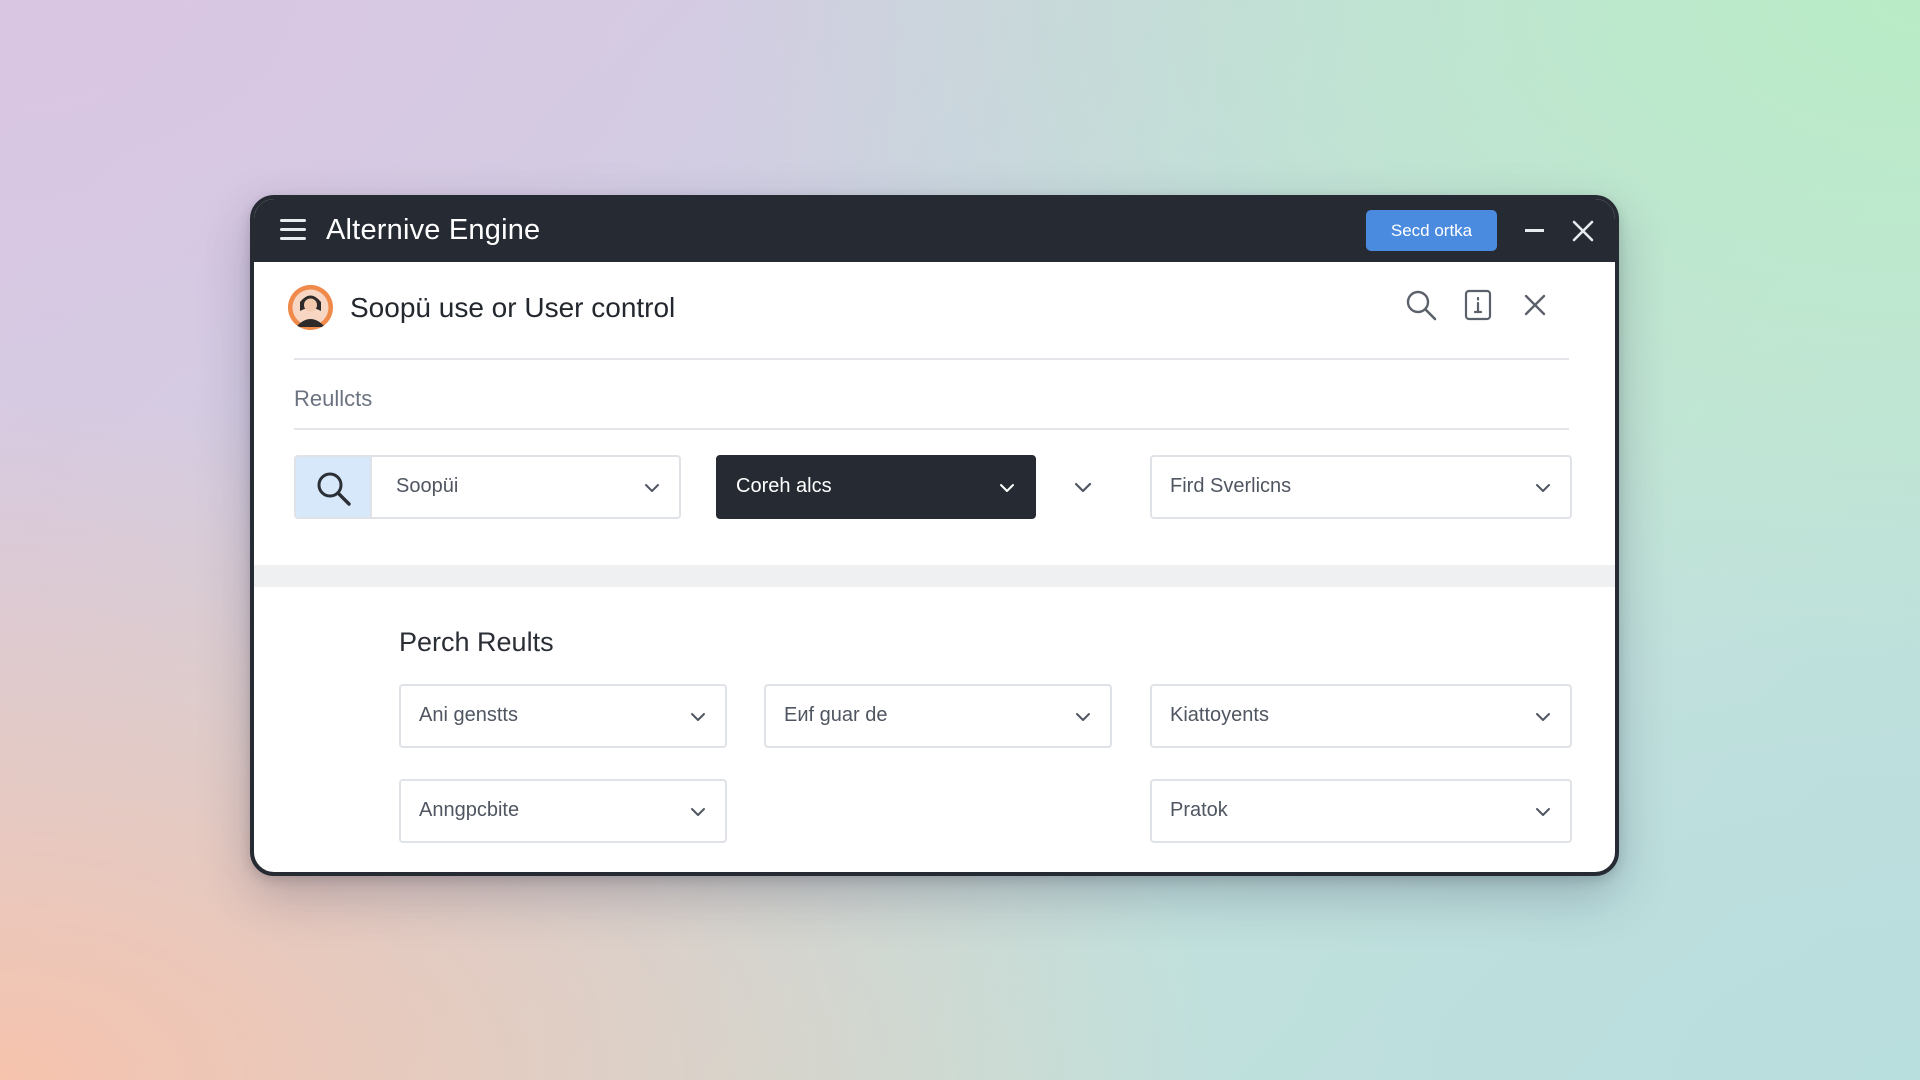 Image resolution: width=1920 pixels, height=1080 pixels. Describe the element at coordinates (931, 359) in the screenshot. I see `header-divider` at that location.